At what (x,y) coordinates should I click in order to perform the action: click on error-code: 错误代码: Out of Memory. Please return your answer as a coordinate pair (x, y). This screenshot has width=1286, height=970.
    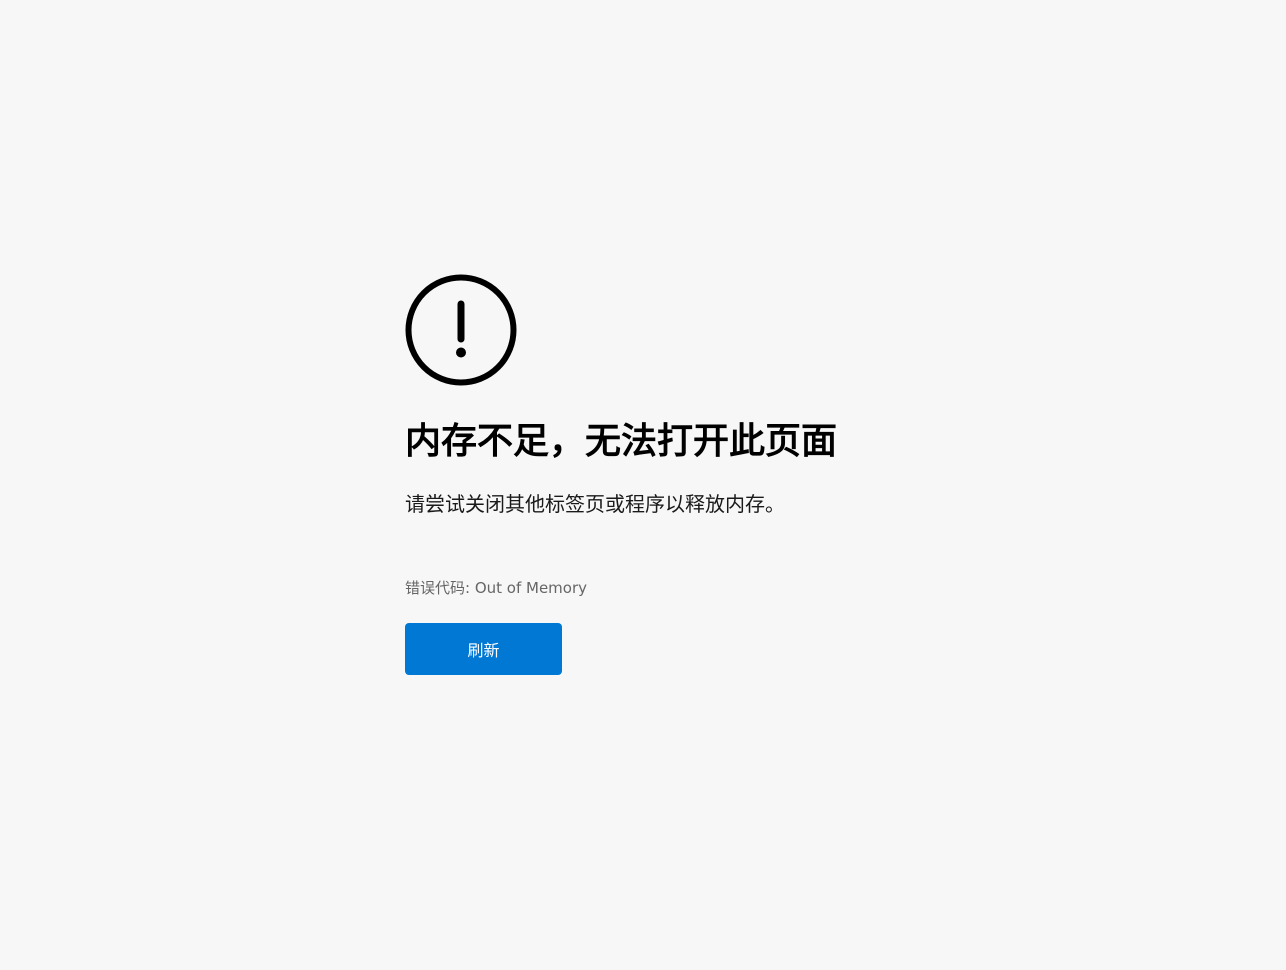
    Looking at the image, I should click on (496, 588).